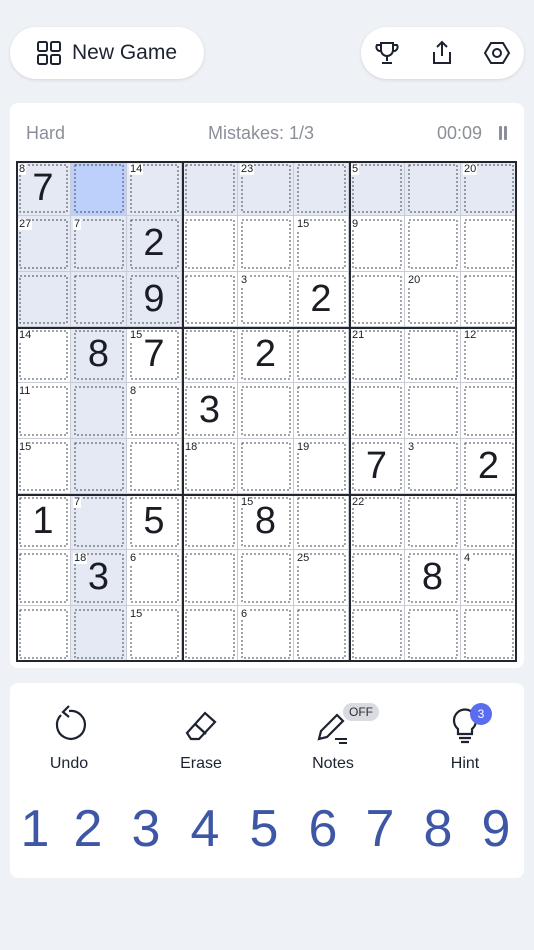  What do you see at coordinates (387, 53) in the screenshot?
I see `trophy-icon` at bounding box center [387, 53].